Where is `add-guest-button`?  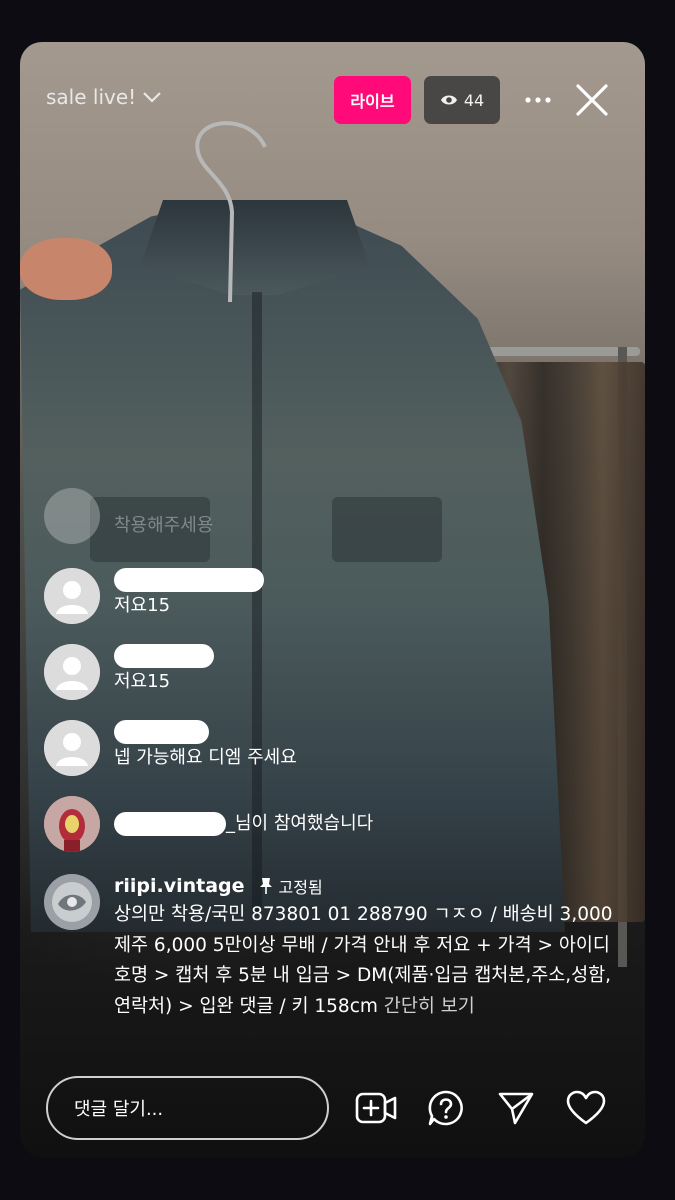
add-guest-button is located at coordinates (376, 1108).